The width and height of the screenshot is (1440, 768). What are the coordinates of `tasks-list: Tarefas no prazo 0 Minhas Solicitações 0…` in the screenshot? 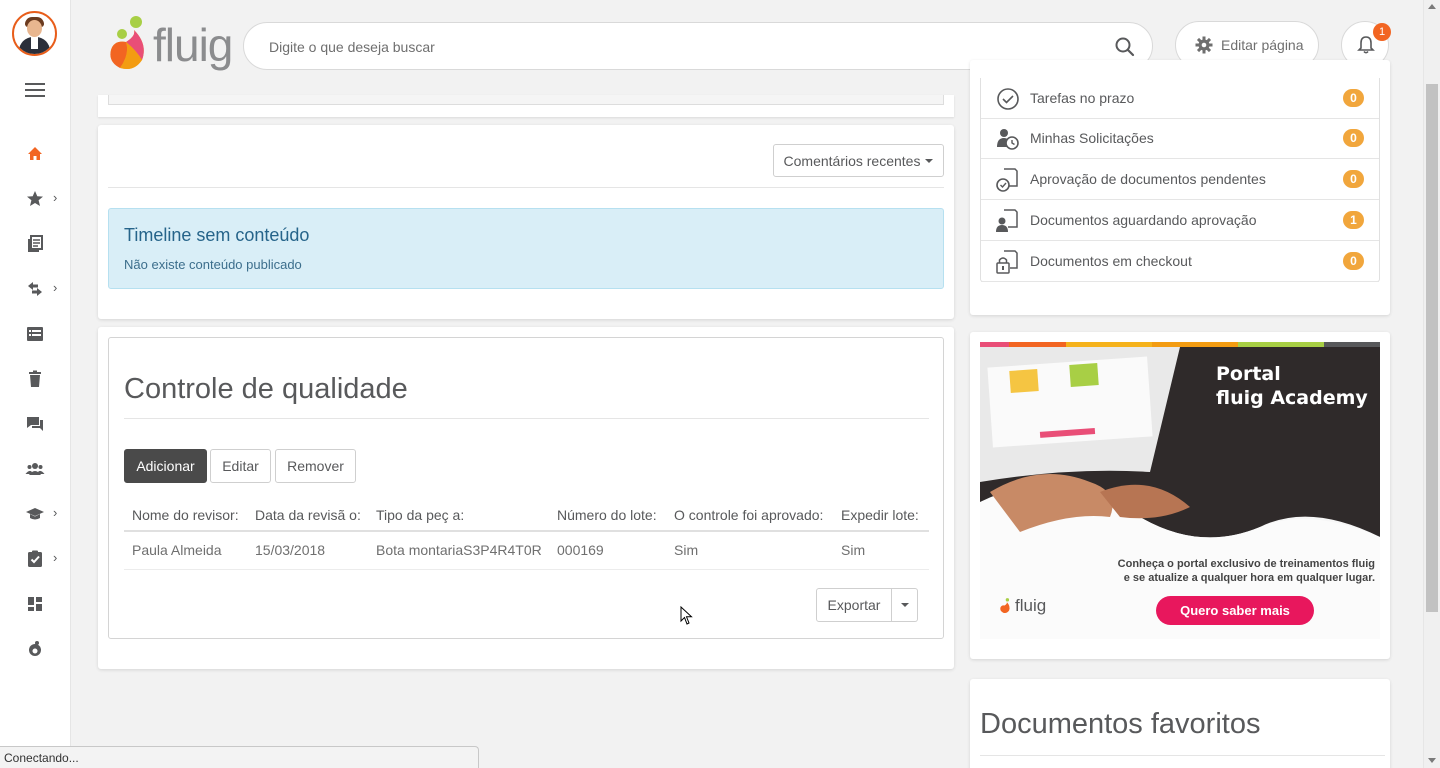 It's located at (1180, 180).